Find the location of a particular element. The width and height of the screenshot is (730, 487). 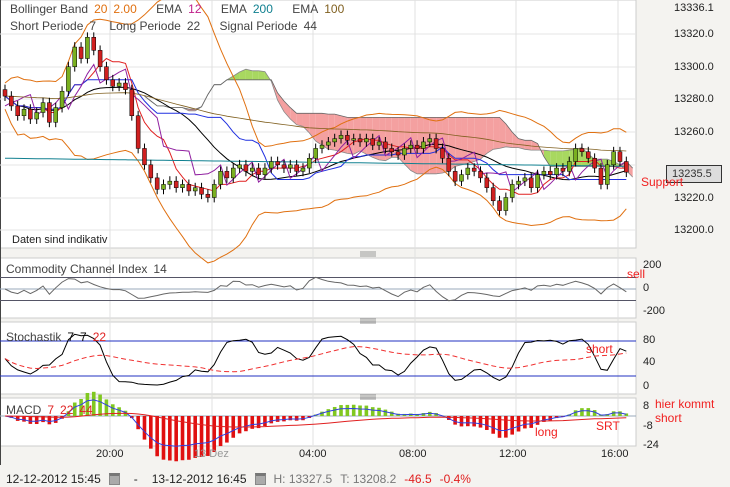

to-date: 13-12-2012 16:45 is located at coordinates (199, 479).